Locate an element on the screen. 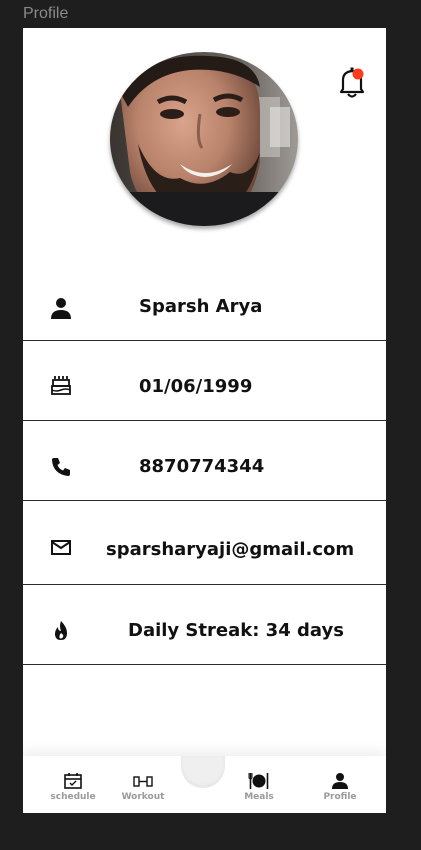  notification-bell-button is located at coordinates (352, 83).